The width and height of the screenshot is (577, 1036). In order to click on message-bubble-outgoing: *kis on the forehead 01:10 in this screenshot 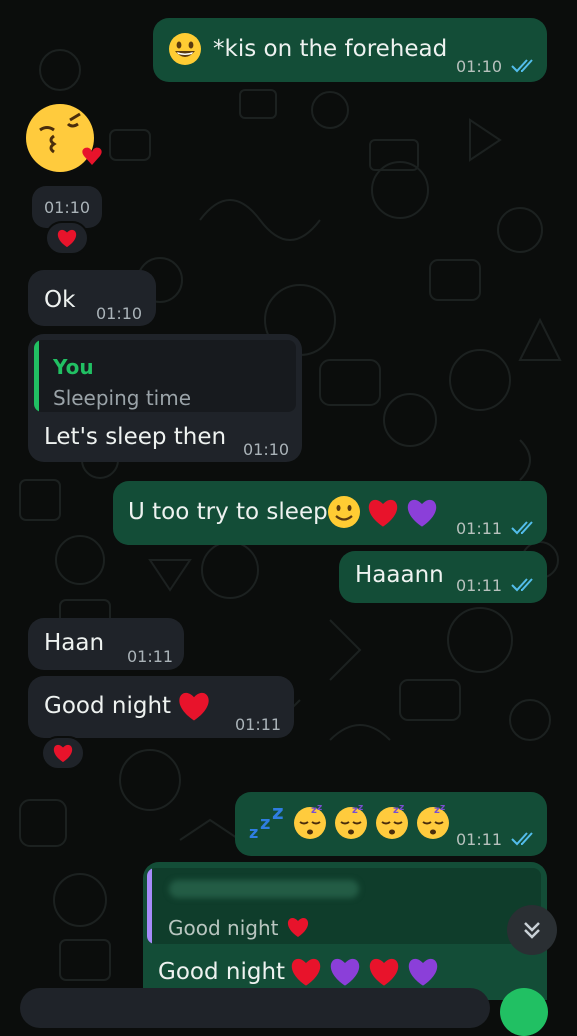, I will do `click(350, 50)`.